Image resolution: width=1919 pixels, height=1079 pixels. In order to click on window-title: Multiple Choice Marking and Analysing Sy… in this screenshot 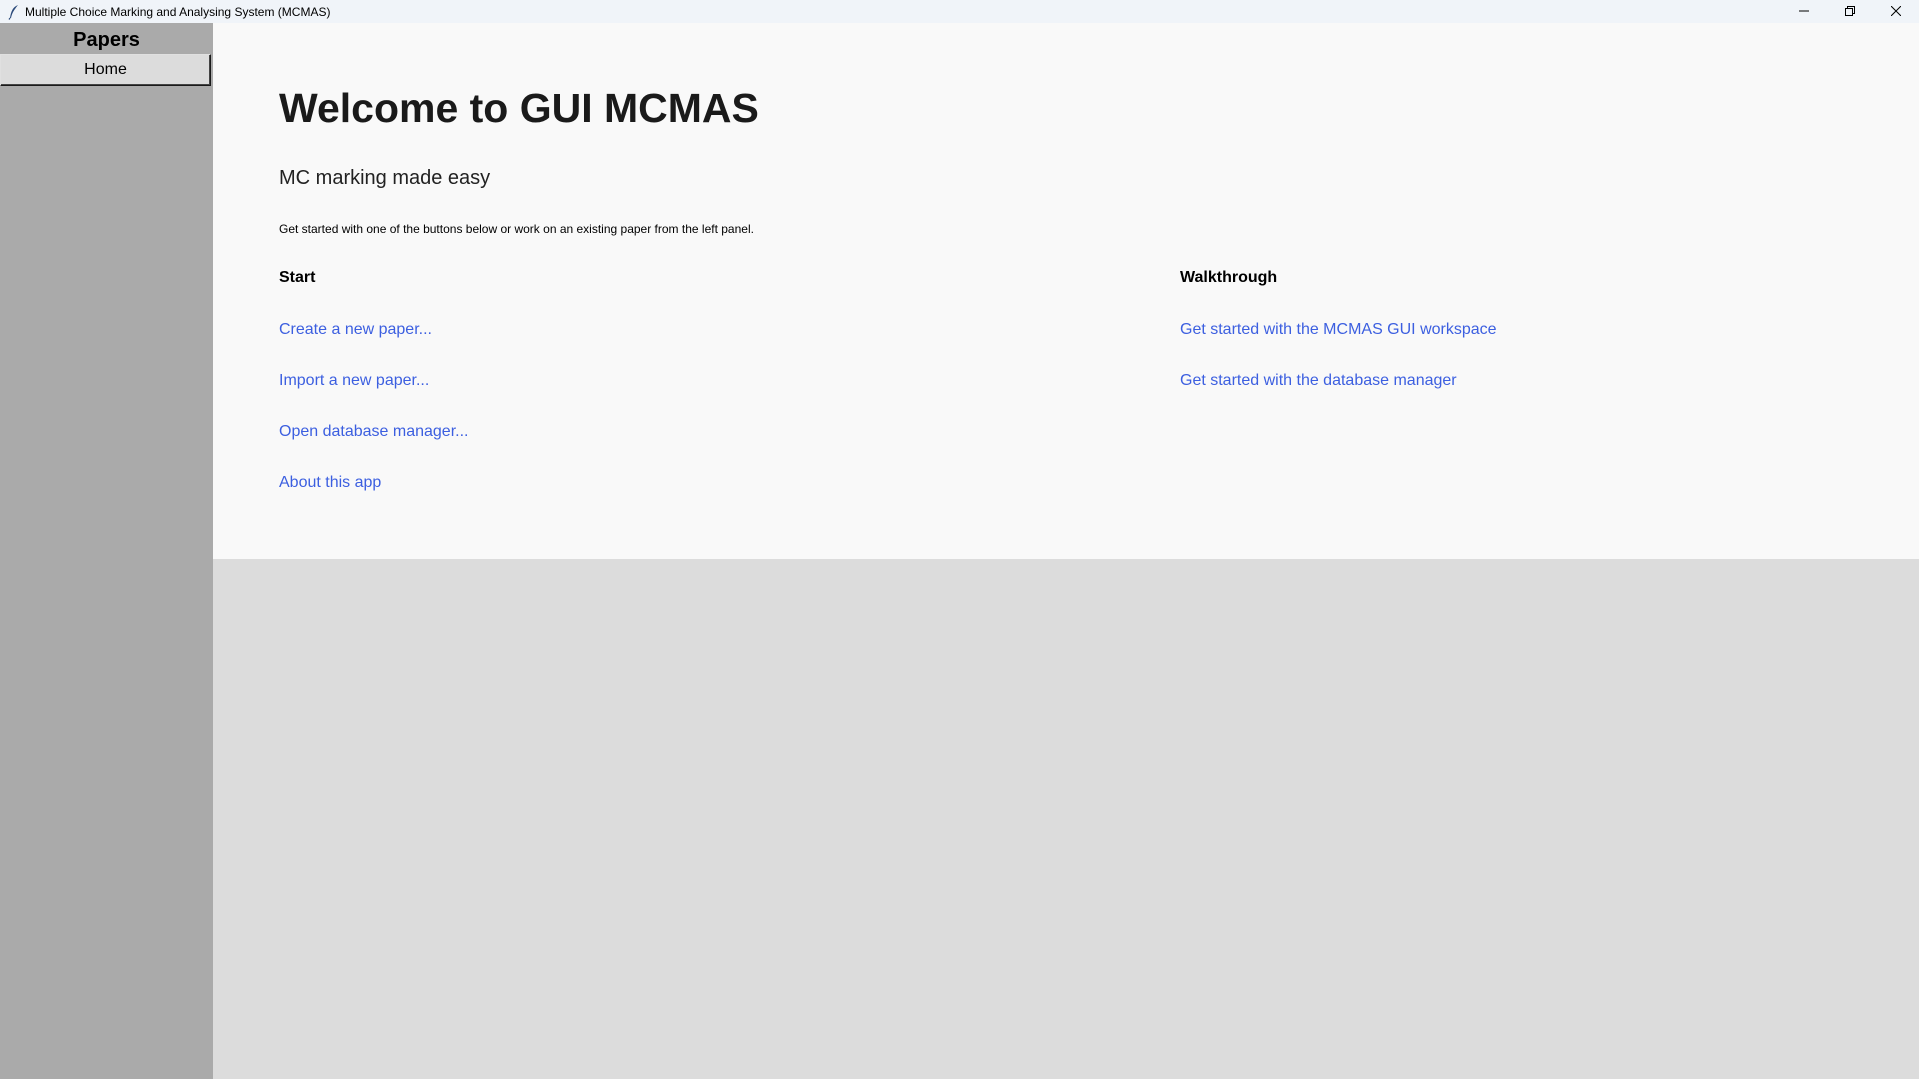, I will do `click(178, 11)`.